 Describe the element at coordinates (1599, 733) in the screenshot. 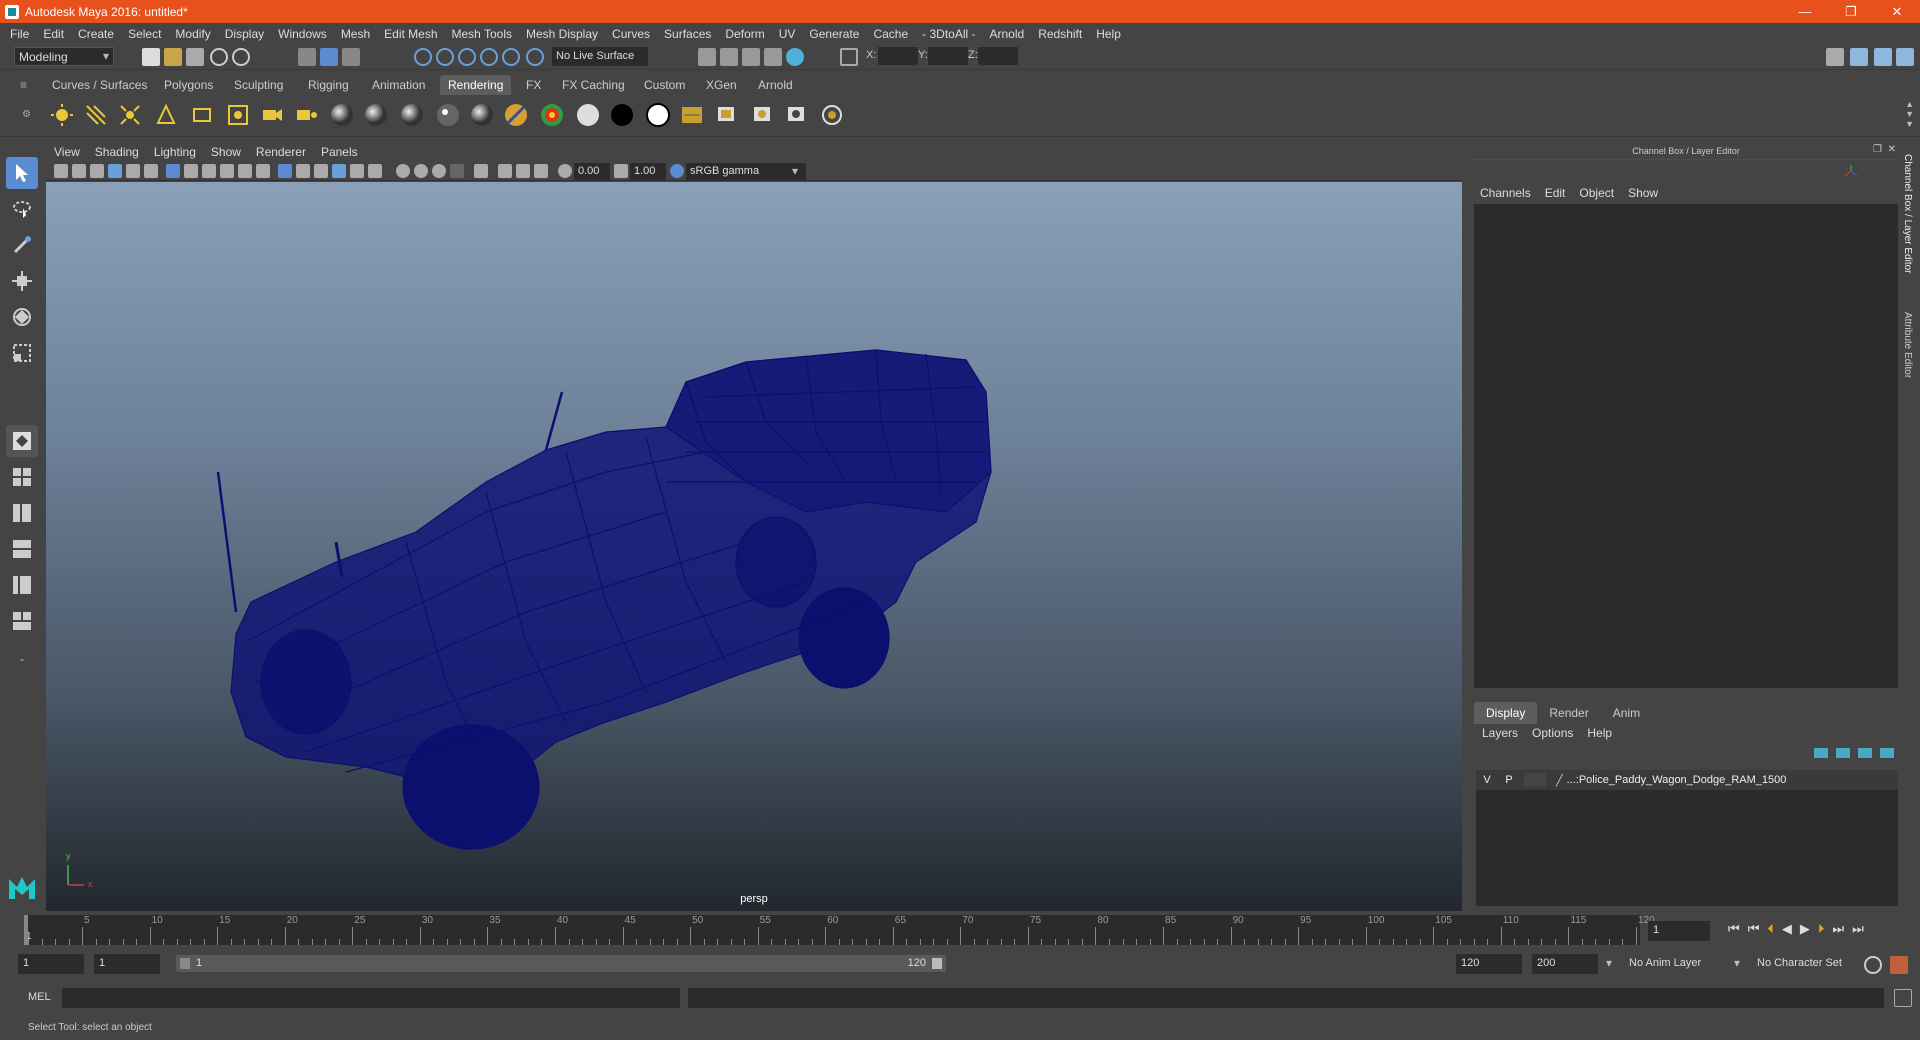

I see `le-menu-help: Help` at that location.